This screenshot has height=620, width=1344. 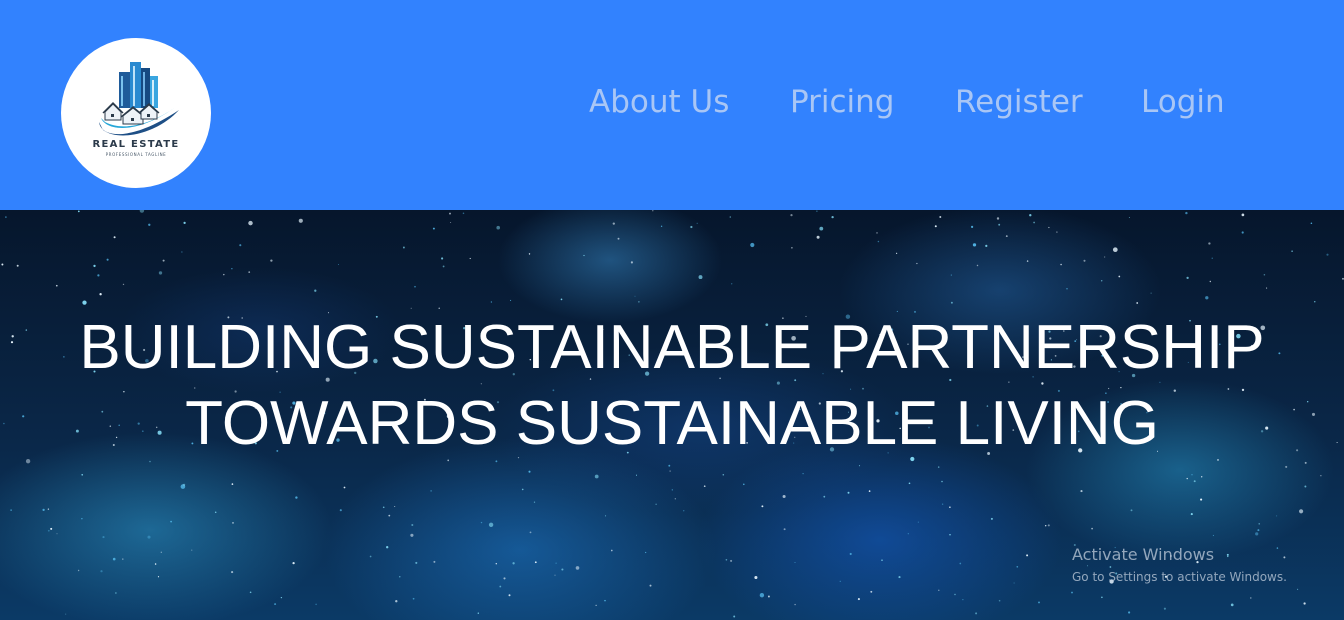 What do you see at coordinates (659, 102) in the screenshot?
I see `nav-about-us: About Us` at bounding box center [659, 102].